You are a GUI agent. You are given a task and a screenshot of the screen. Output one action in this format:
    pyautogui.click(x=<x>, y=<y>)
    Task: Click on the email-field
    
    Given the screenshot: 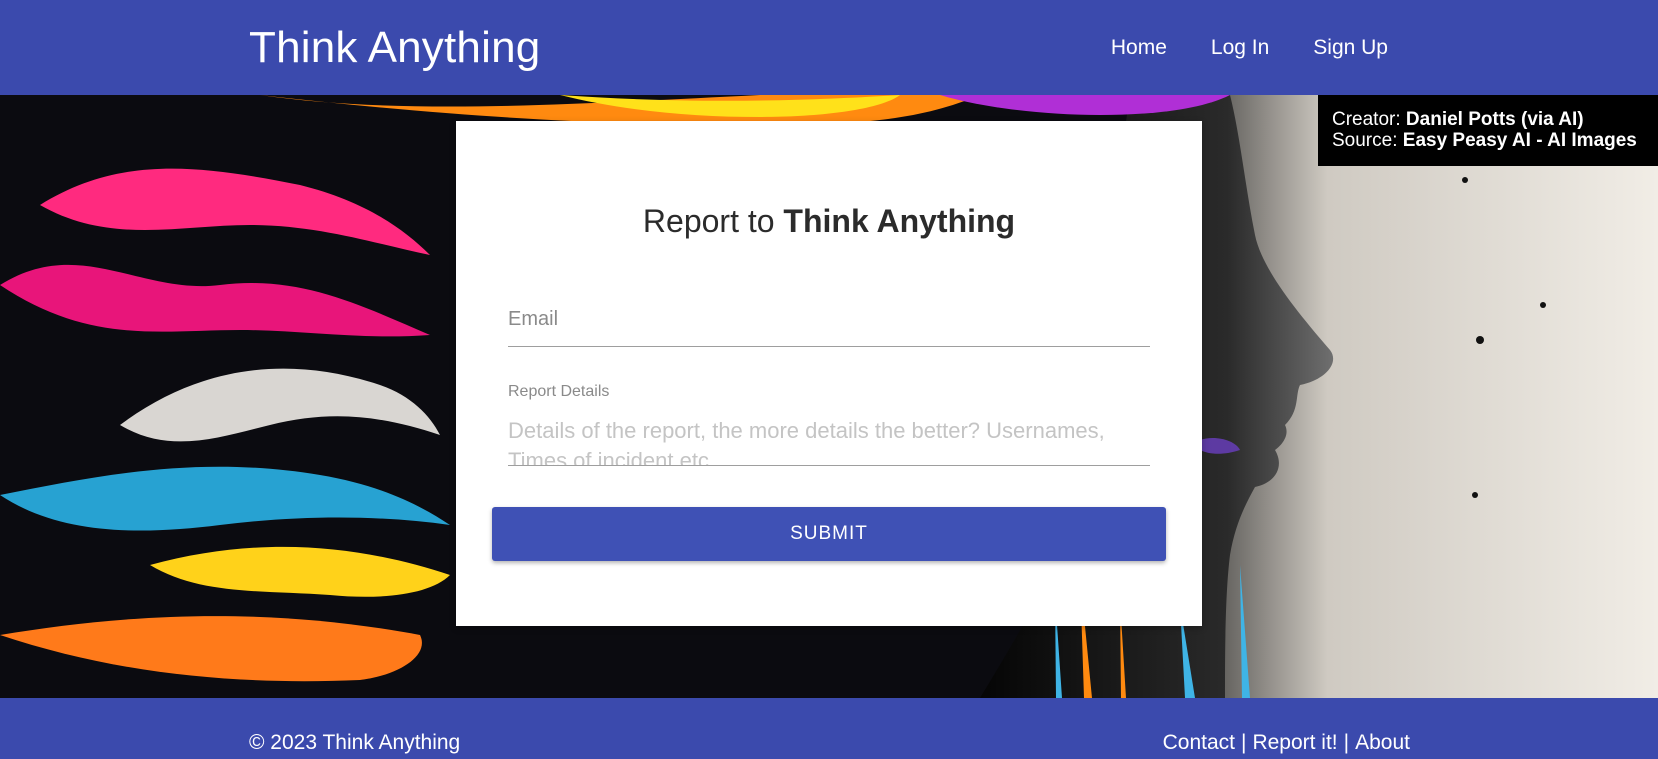 What is the action you would take?
    pyautogui.click(x=829, y=320)
    